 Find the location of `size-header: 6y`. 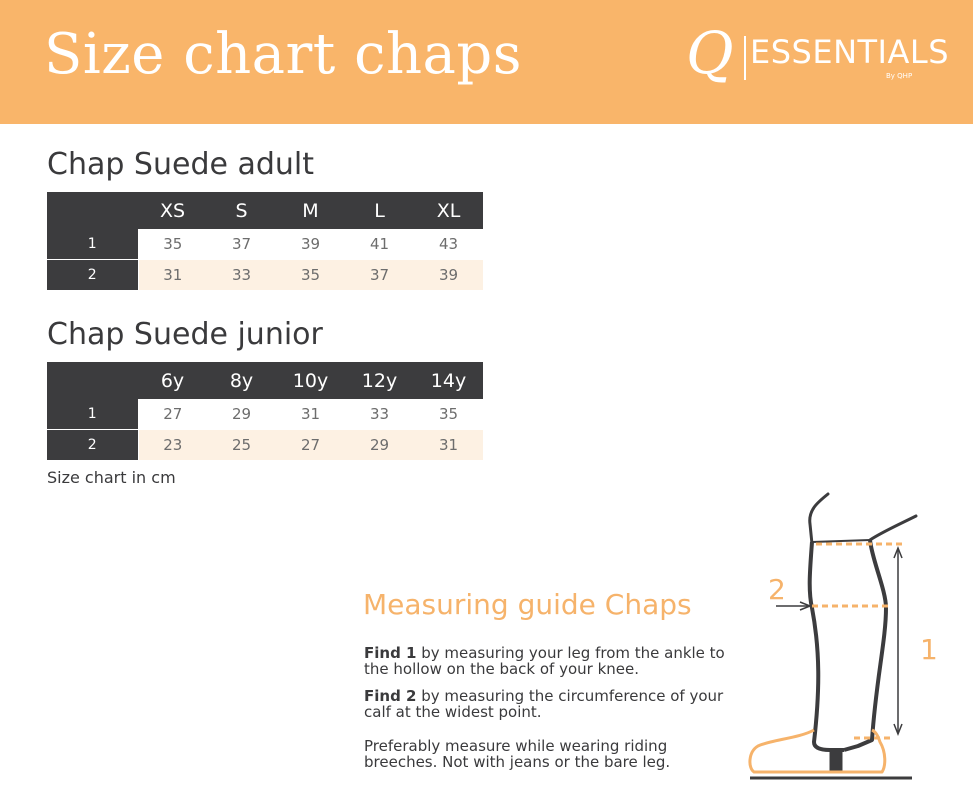

size-header: 6y is located at coordinates (172, 380).